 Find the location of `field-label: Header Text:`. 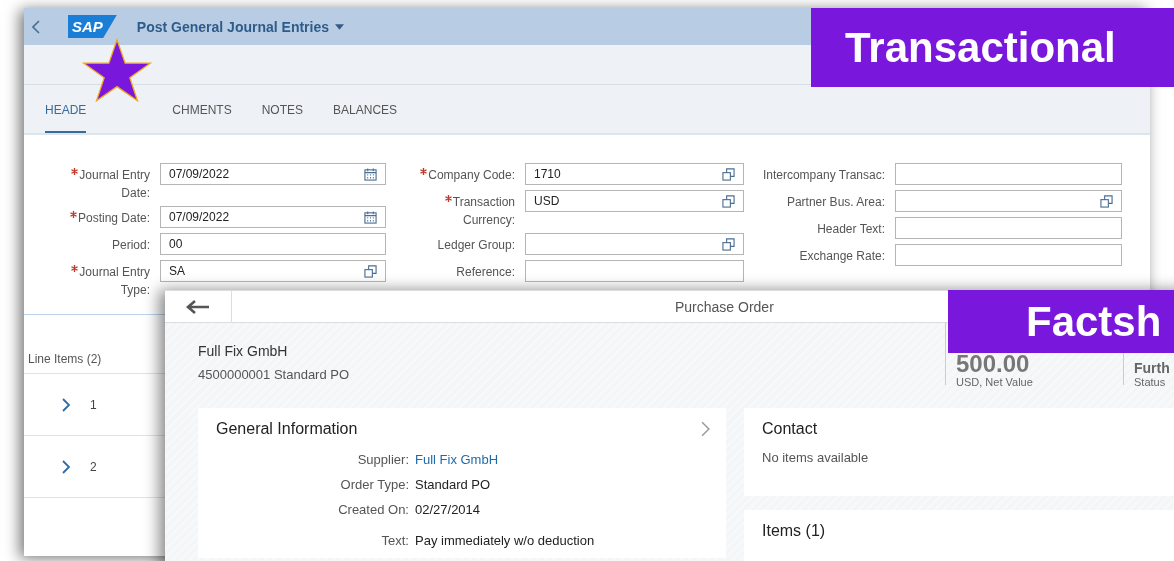

field-label: Header Text: is located at coordinates (851, 229).